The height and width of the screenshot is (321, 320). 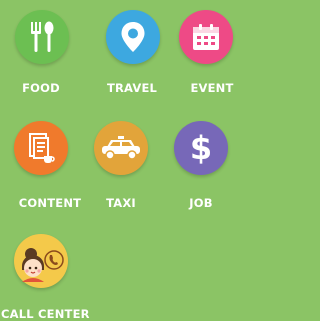 I want to click on map-pin-icon, so click(x=133, y=37).